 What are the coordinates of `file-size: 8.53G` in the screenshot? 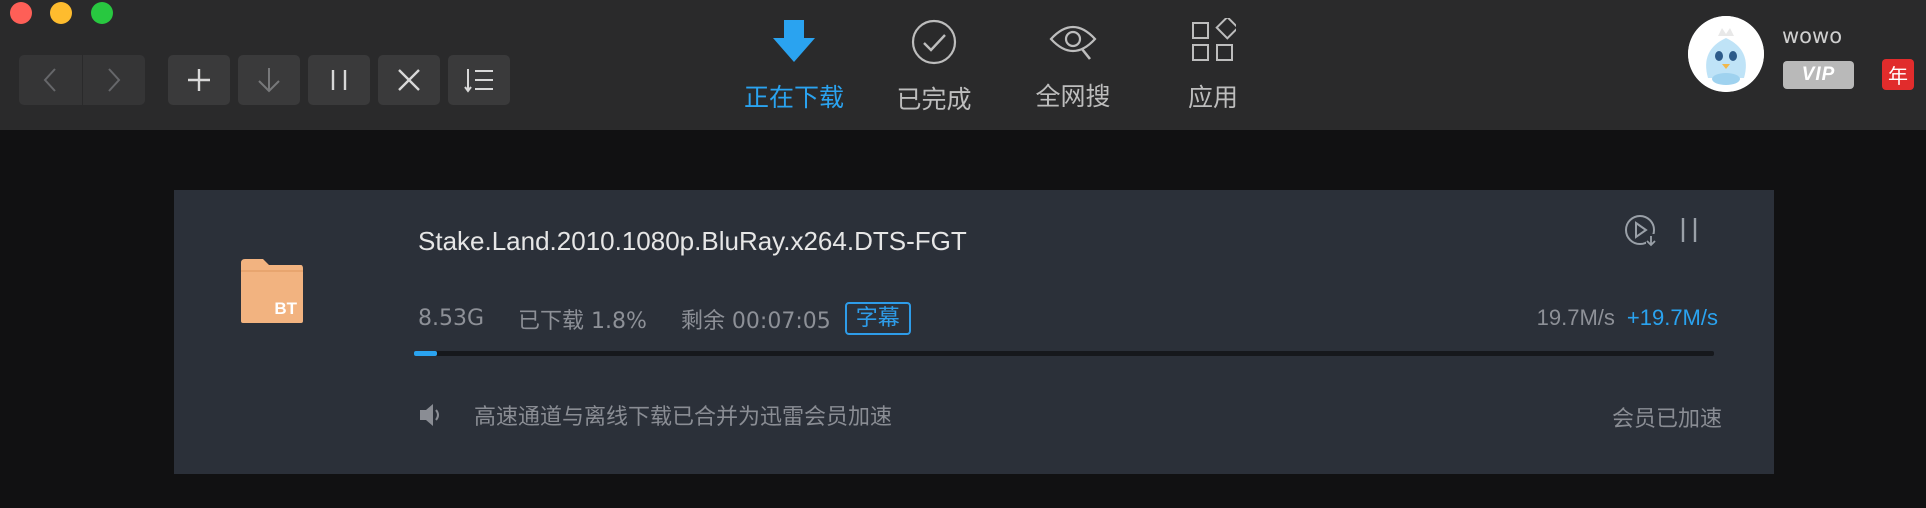 It's located at (451, 318).